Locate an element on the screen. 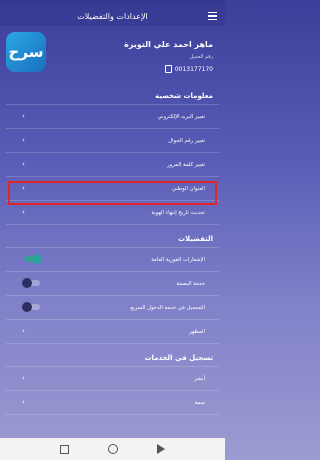 This screenshot has height=460, width=320. quick-login-toggle is located at coordinates (31, 307).